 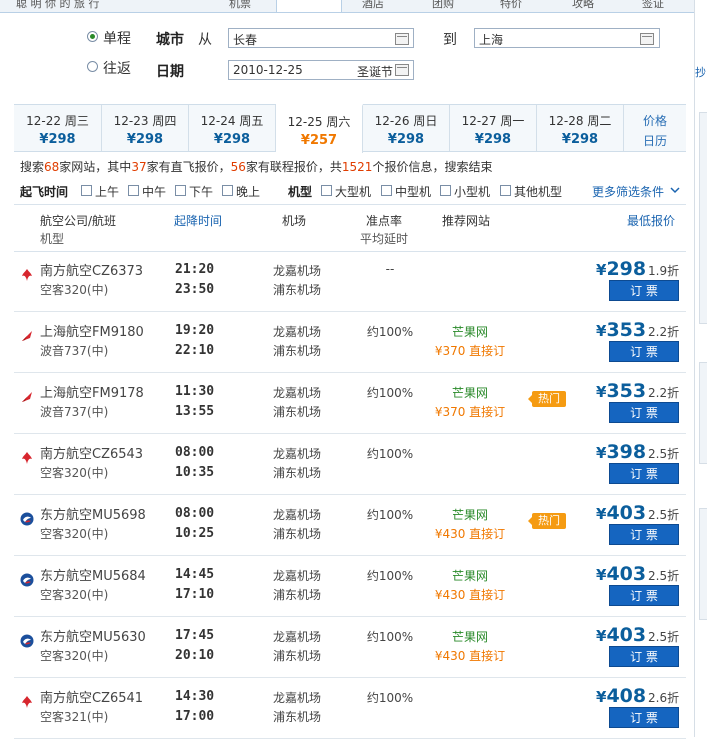 What do you see at coordinates (95, 167) in the screenshot?
I see `summary-text: 家网站，其中` at bounding box center [95, 167].